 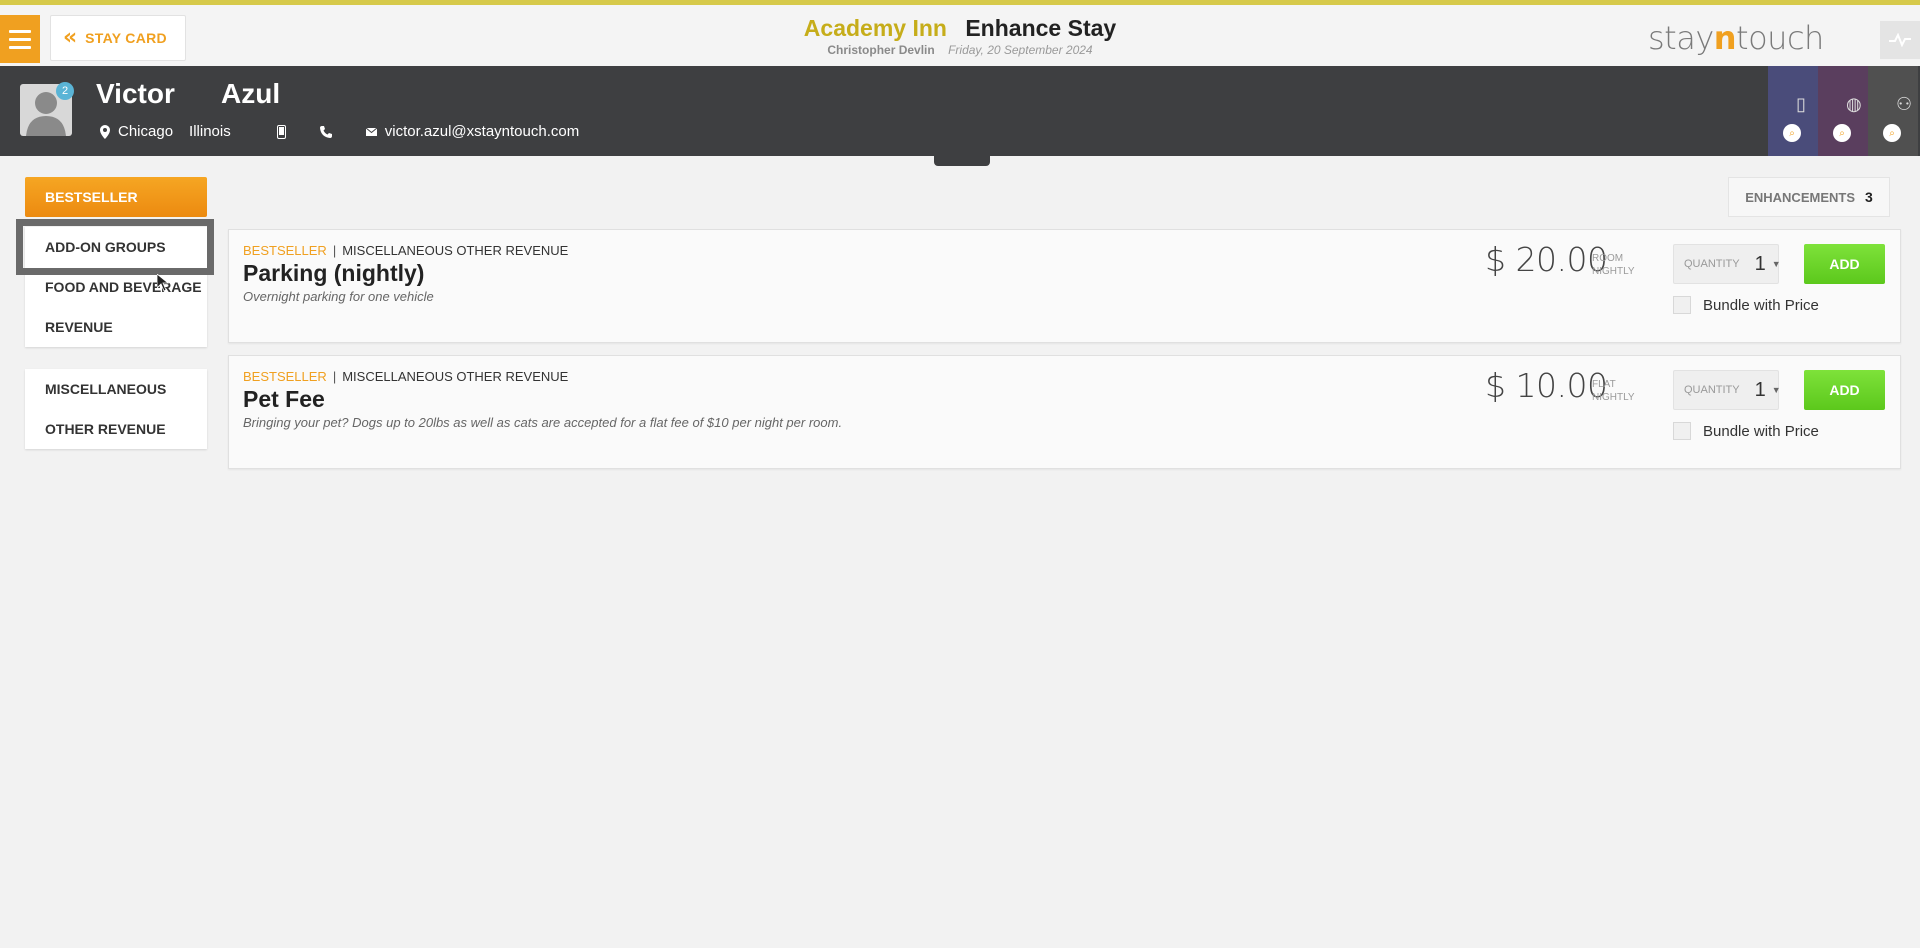 I want to click on building-icon: ▯, so click(x=1801, y=104).